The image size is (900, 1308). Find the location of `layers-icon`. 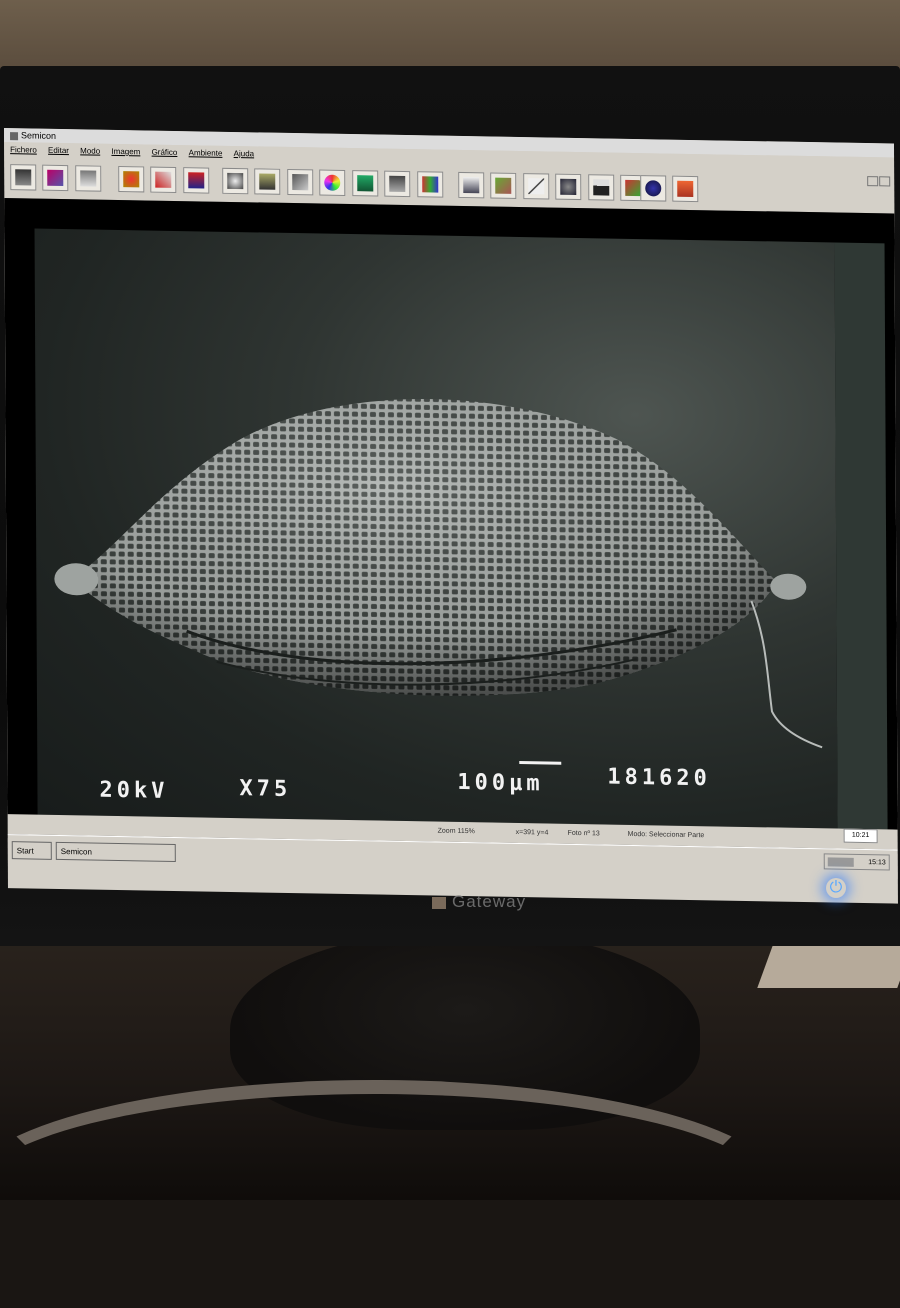

layers-icon is located at coordinates (365, 183).